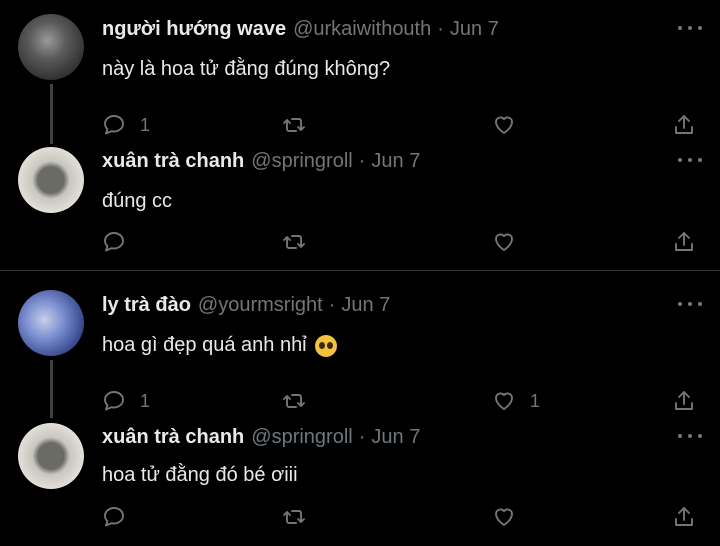 The image size is (720, 546). What do you see at coordinates (260, 305) in the screenshot?
I see `user-handle: @yourmsright` at bounding box center [260, 305].